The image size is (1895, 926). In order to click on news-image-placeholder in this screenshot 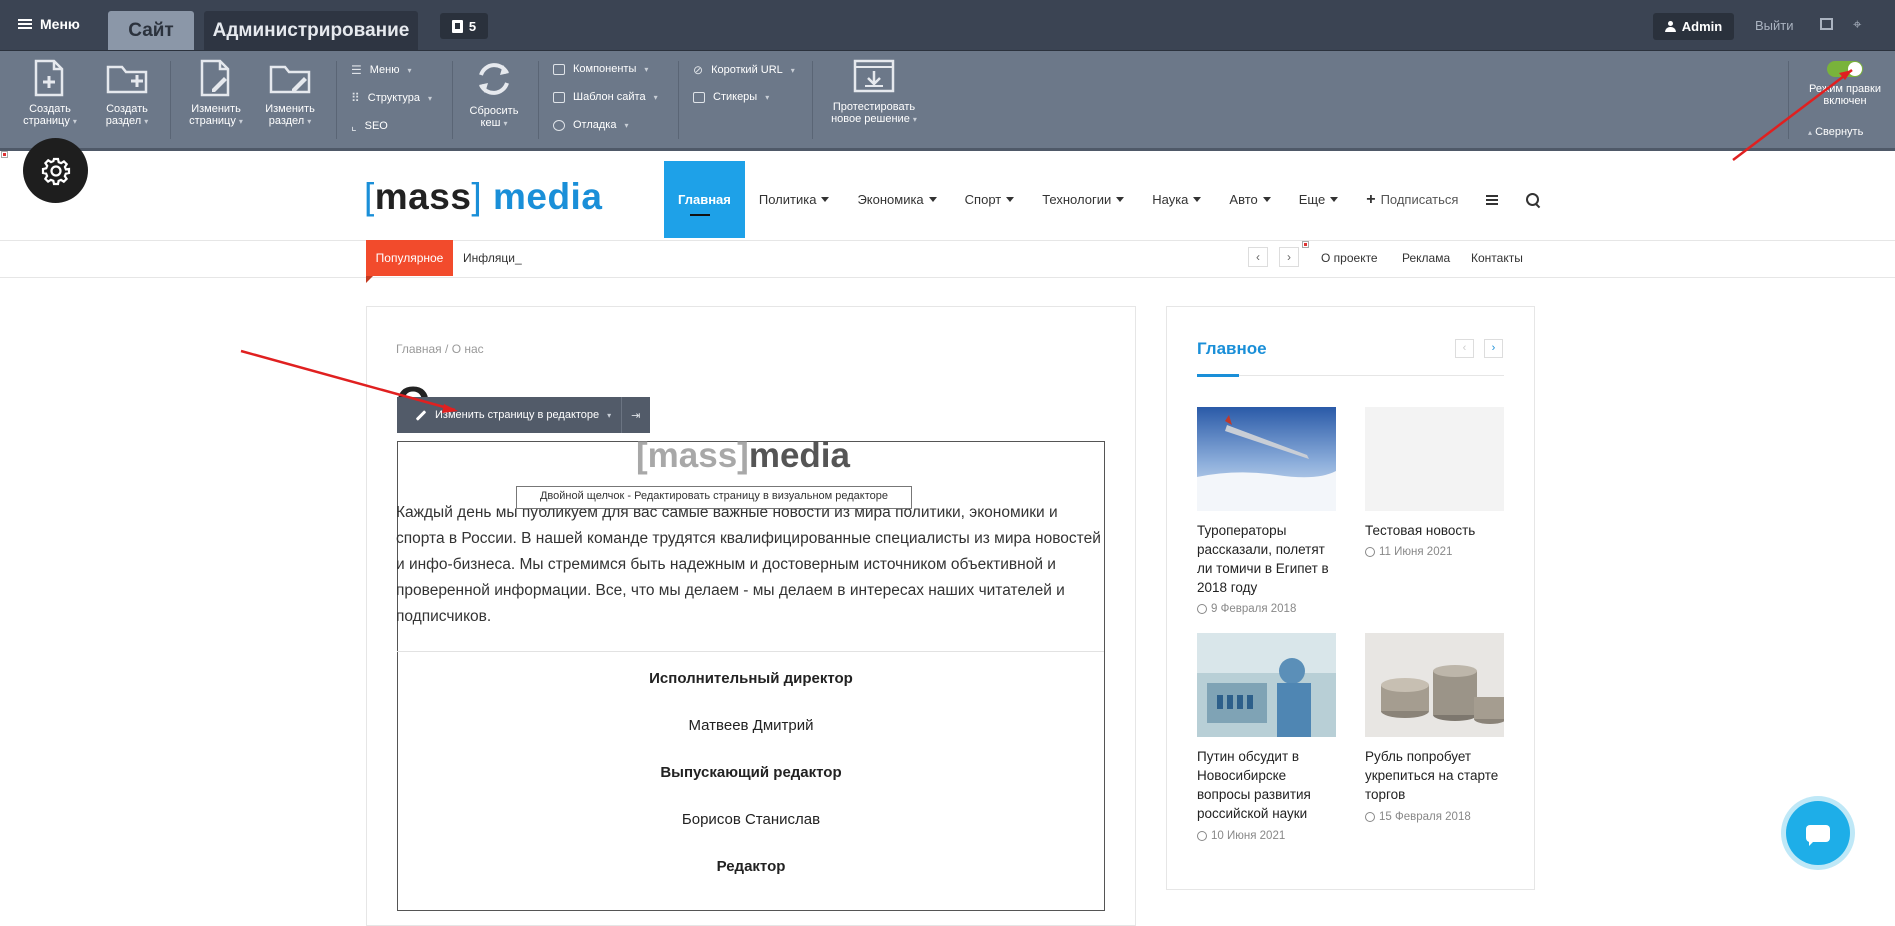, I will do `click(1434, 459)`.